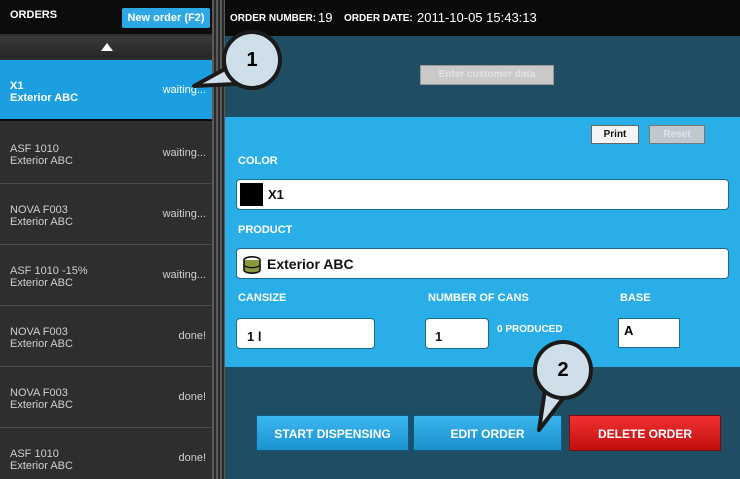 This screenshot has height=479, width=740. Describe the element at coordinates (325, 17) in the screenshot. I see `order-number-value: 19` at that location.